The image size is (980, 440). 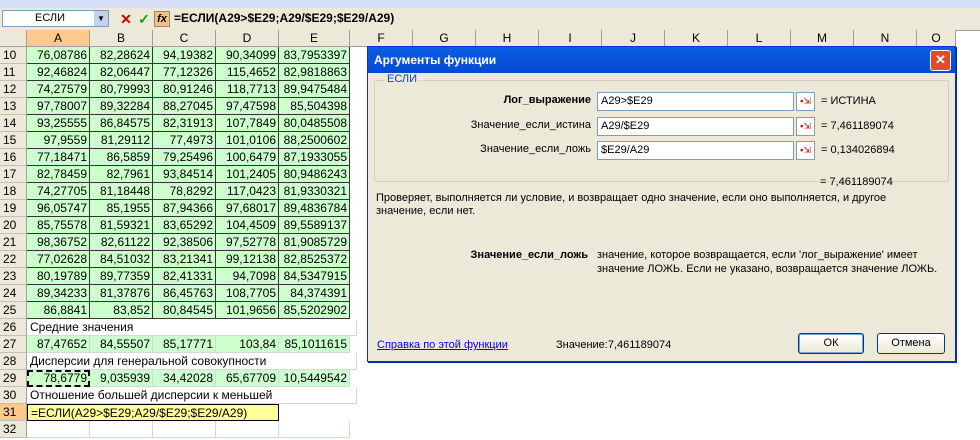 What do you see at coordinates (13, 123) in the screenshot?
I see `row-header: 14` at bounding box center [13, 123].